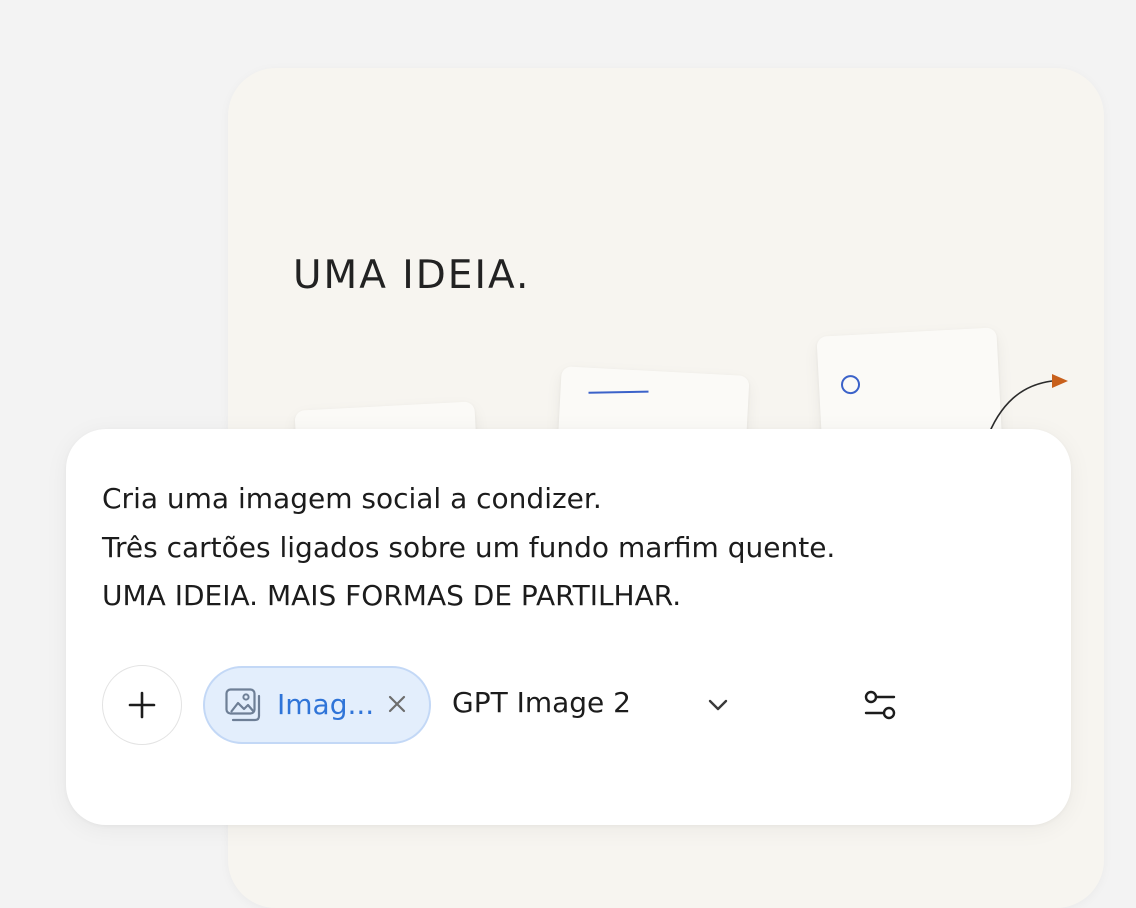 The width and height of the screenshot is (1136, 908). I want to click on preview-headline: UMA IDEIA., so click(412, 275).